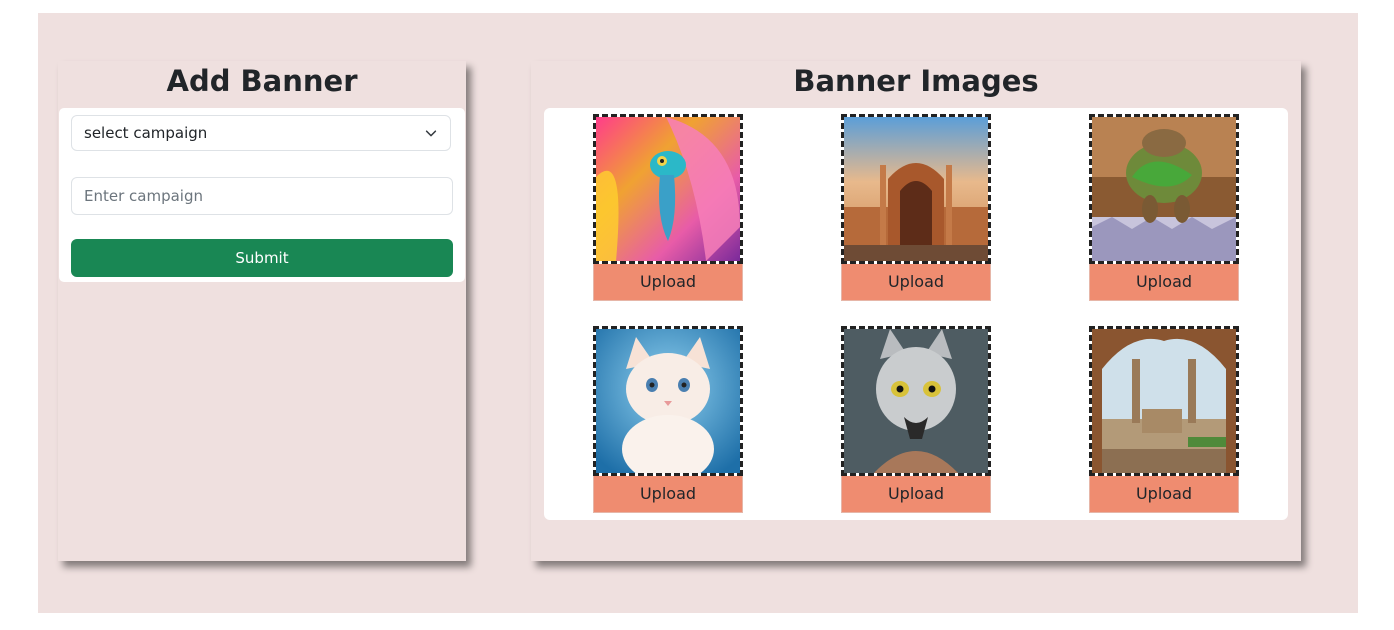  What do you see at coordinates (916, 81) in the screenshot?
I see `banner-images-title: Banner Images` at bounding box center [916, 81].